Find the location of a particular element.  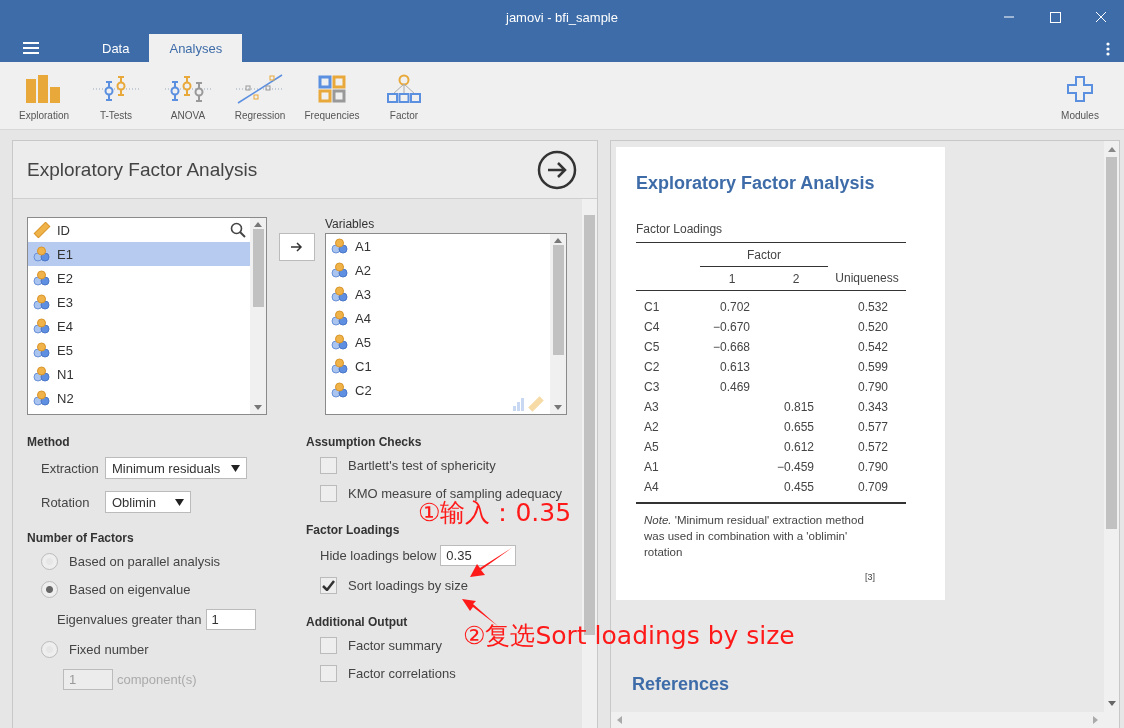

row-label: C4 is located at coordinates (652, 327).